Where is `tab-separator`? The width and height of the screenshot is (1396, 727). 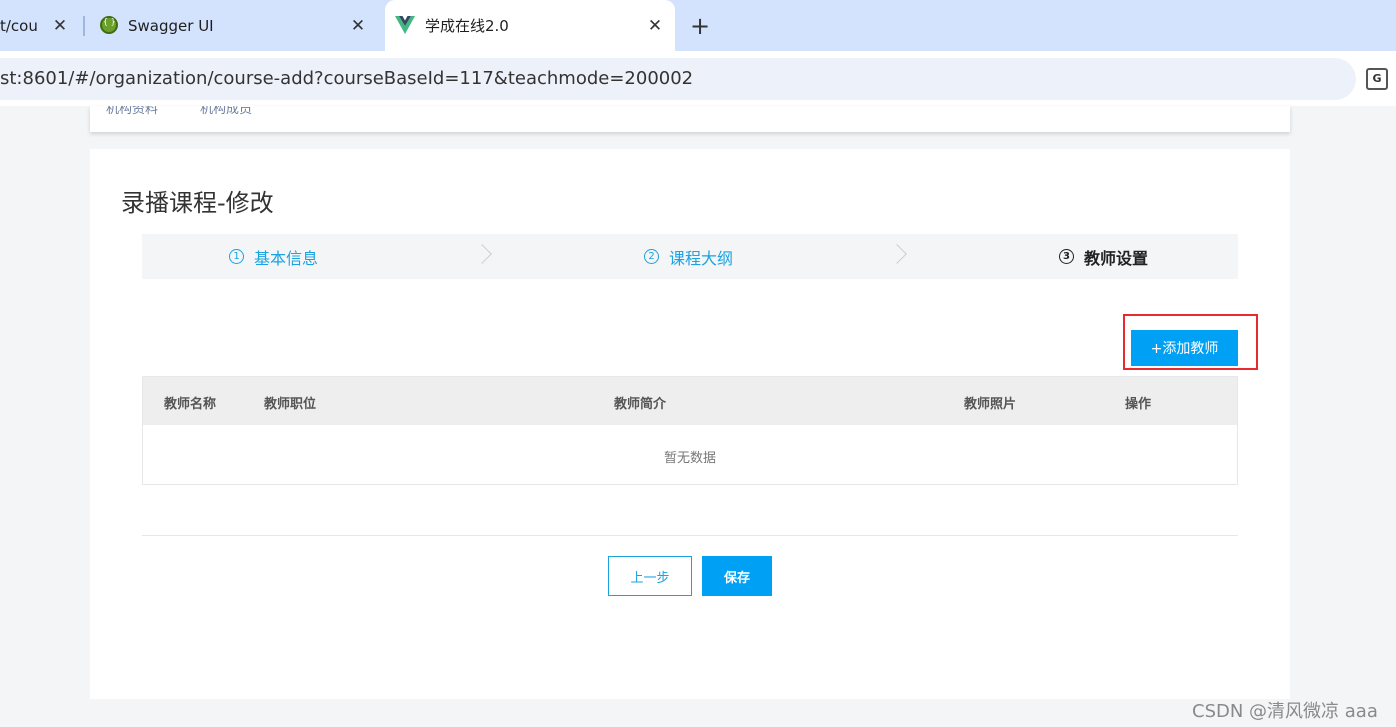 tab-separator is located at coordinates (84, 26).